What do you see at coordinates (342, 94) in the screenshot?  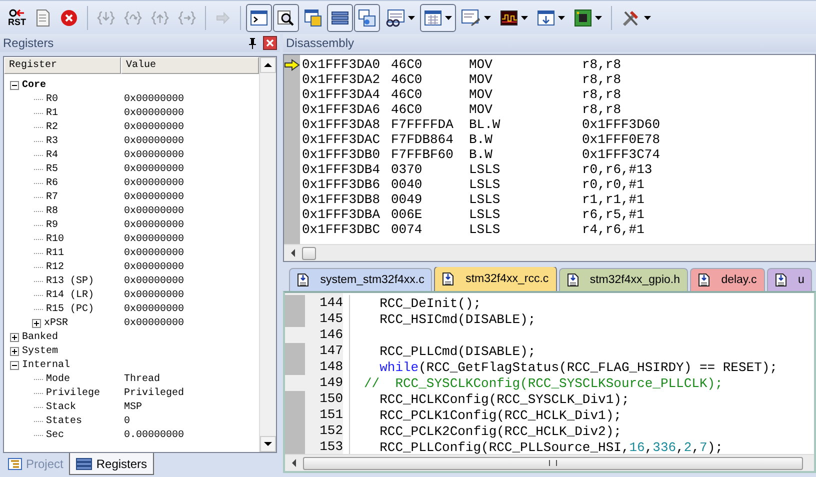 I see `address-text: 0x1FFF3DA4` at bounding box center [342, 94].